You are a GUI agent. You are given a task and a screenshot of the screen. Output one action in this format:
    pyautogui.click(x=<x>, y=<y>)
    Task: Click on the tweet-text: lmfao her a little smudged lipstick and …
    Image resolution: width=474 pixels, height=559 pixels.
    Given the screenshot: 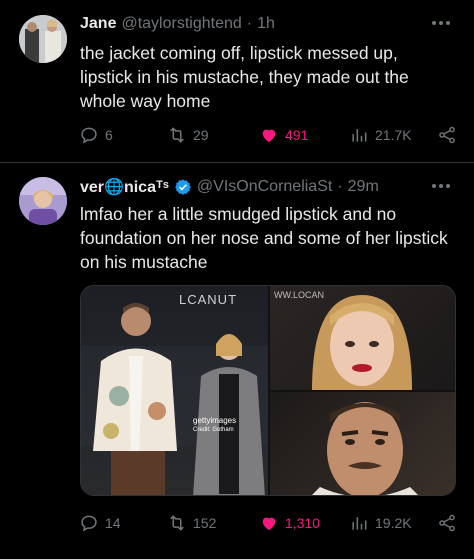 What is the action you would take?
    pyautogui.click(x=264, y=238)
    